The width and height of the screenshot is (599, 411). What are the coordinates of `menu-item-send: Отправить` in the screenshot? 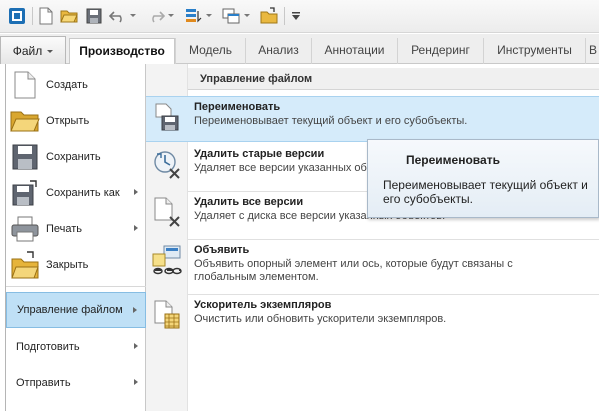 It's located at (76, 383).